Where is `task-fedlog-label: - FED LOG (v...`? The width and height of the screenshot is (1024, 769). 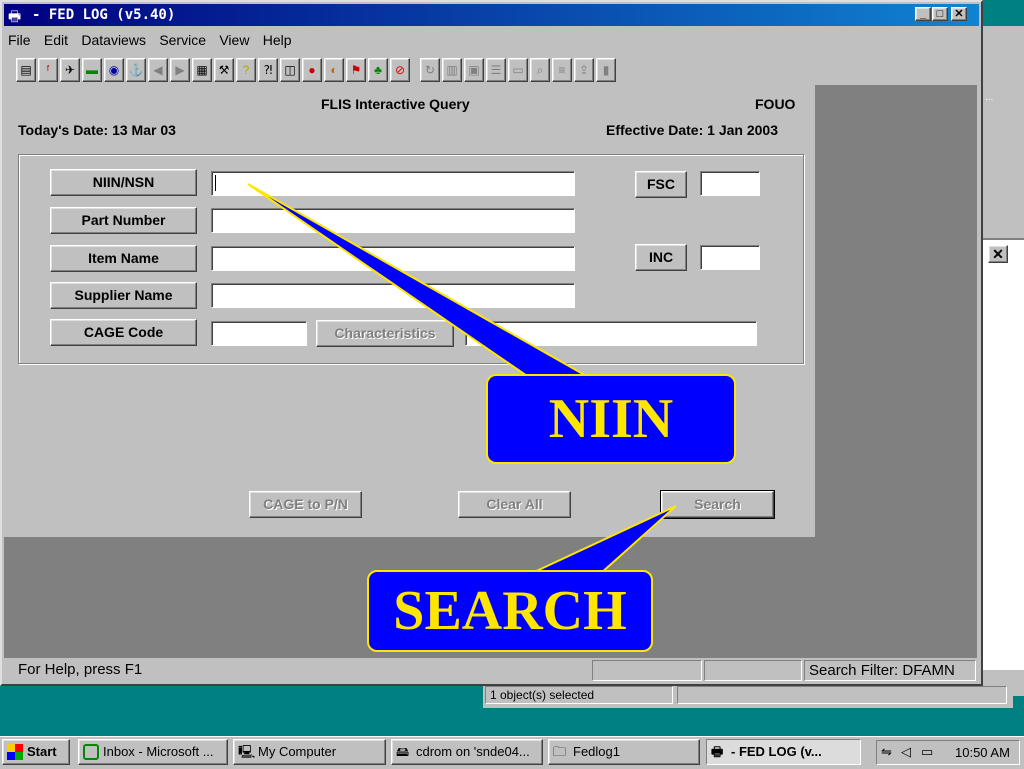 task-fedlog-label: - FED LOG (v... is located at coordinates (776, 751).